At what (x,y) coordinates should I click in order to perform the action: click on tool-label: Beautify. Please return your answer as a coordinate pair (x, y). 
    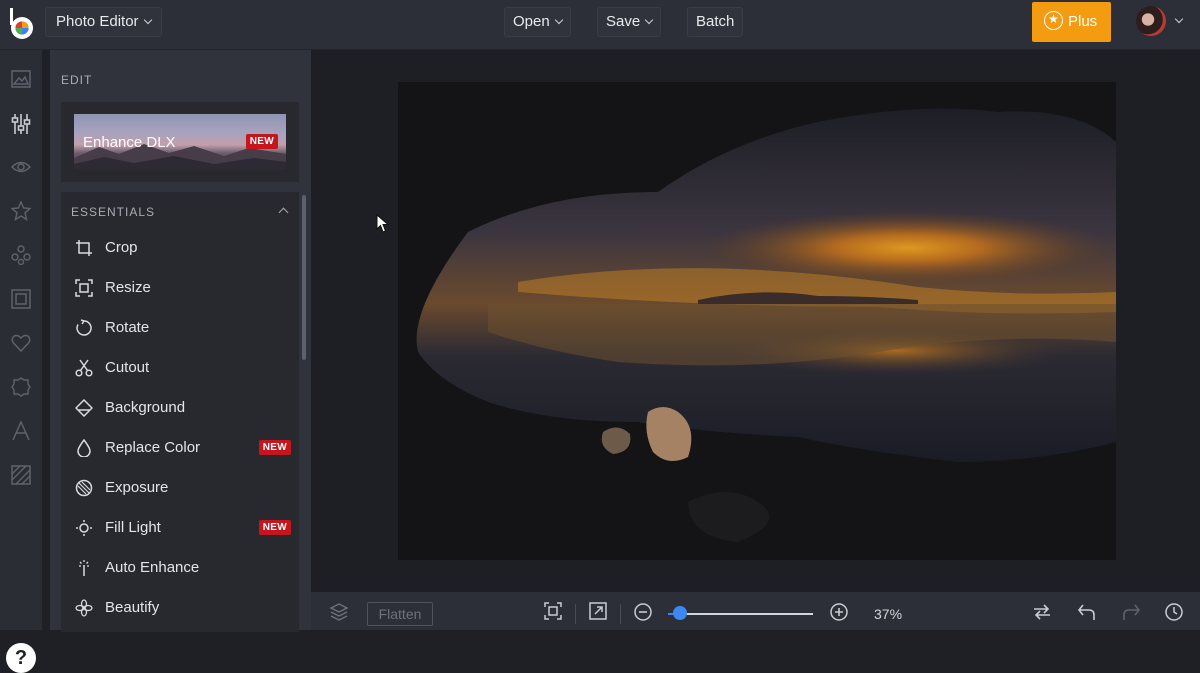
    Looking at the image, I should click on (132, 607).